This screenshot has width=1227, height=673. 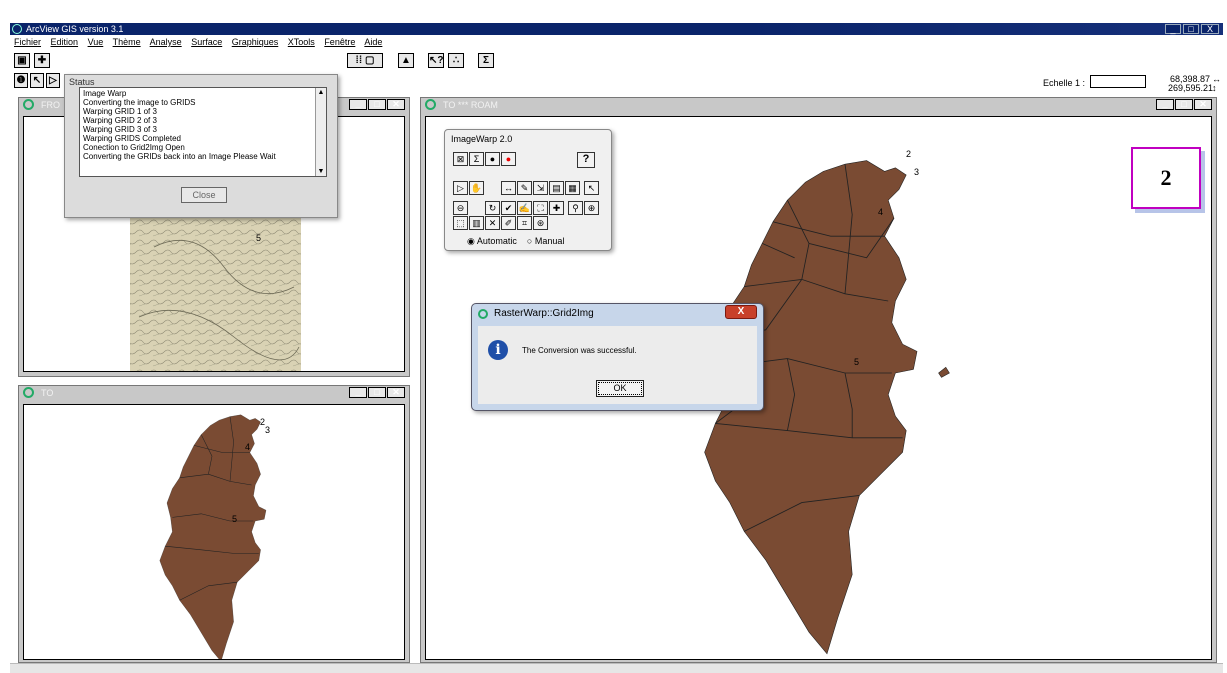 What do you see at coordinates (880, 212) in the screenshot?
I see `map-point-label-4: 4` at bounding box center [880, 212].